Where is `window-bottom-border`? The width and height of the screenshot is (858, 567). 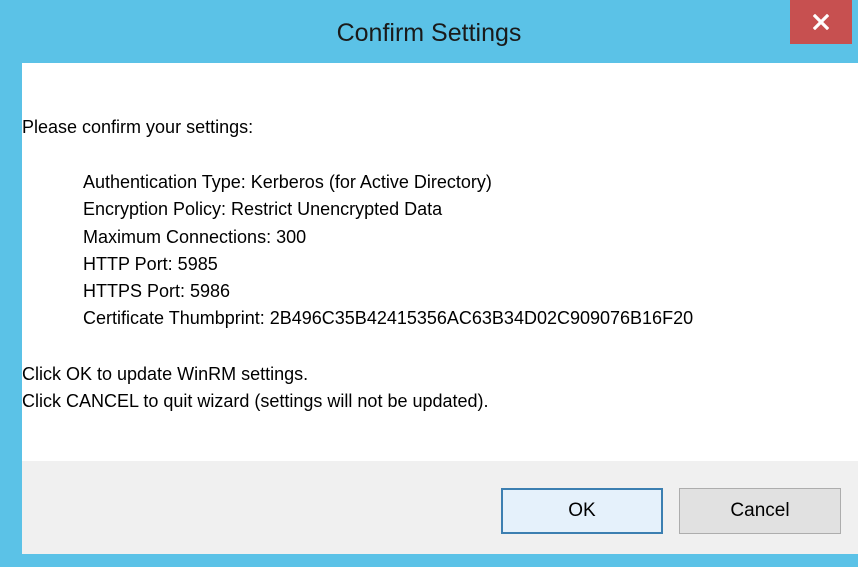
window-bottom-border is located at coordinates (429, 560).